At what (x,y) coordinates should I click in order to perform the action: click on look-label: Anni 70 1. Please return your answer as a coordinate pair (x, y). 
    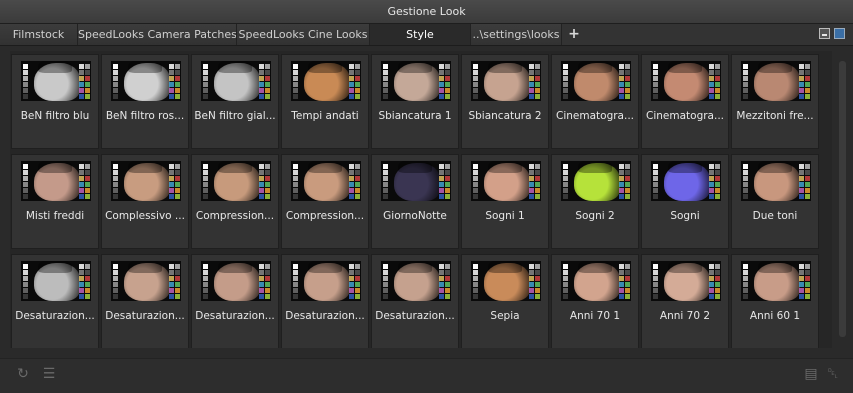
    Looking at the image, I should click on (595, 316).